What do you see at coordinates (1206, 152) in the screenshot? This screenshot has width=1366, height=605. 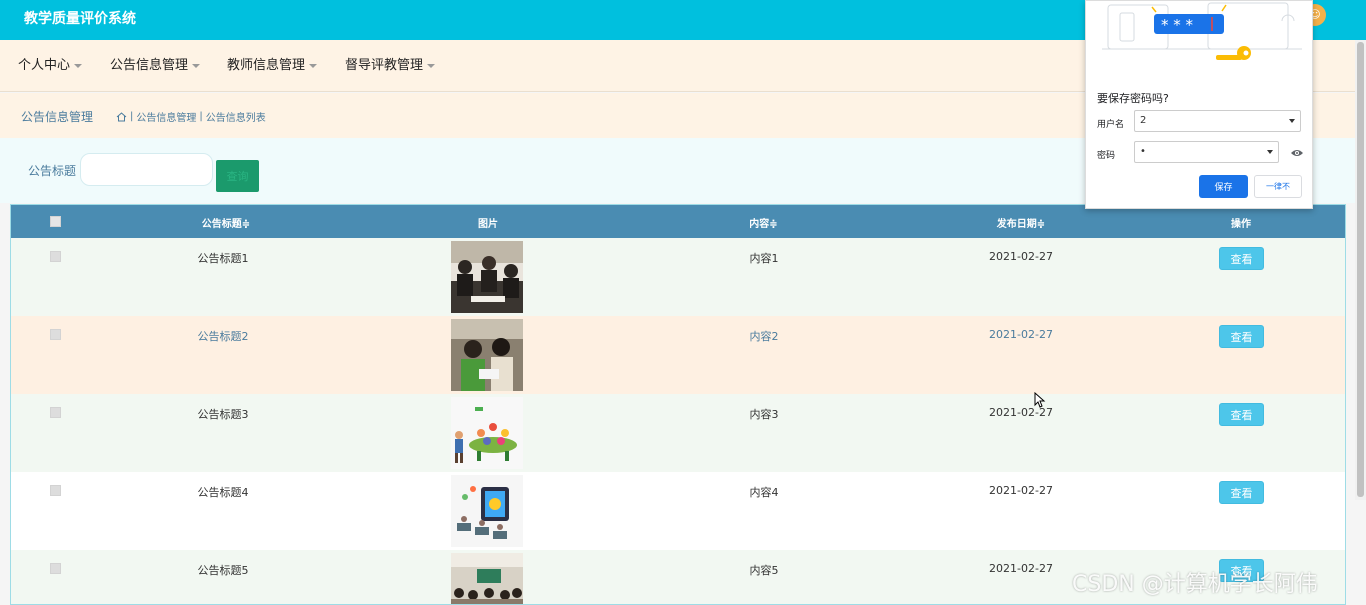 I see `password-select: •` at bounding box center [1206, 152].